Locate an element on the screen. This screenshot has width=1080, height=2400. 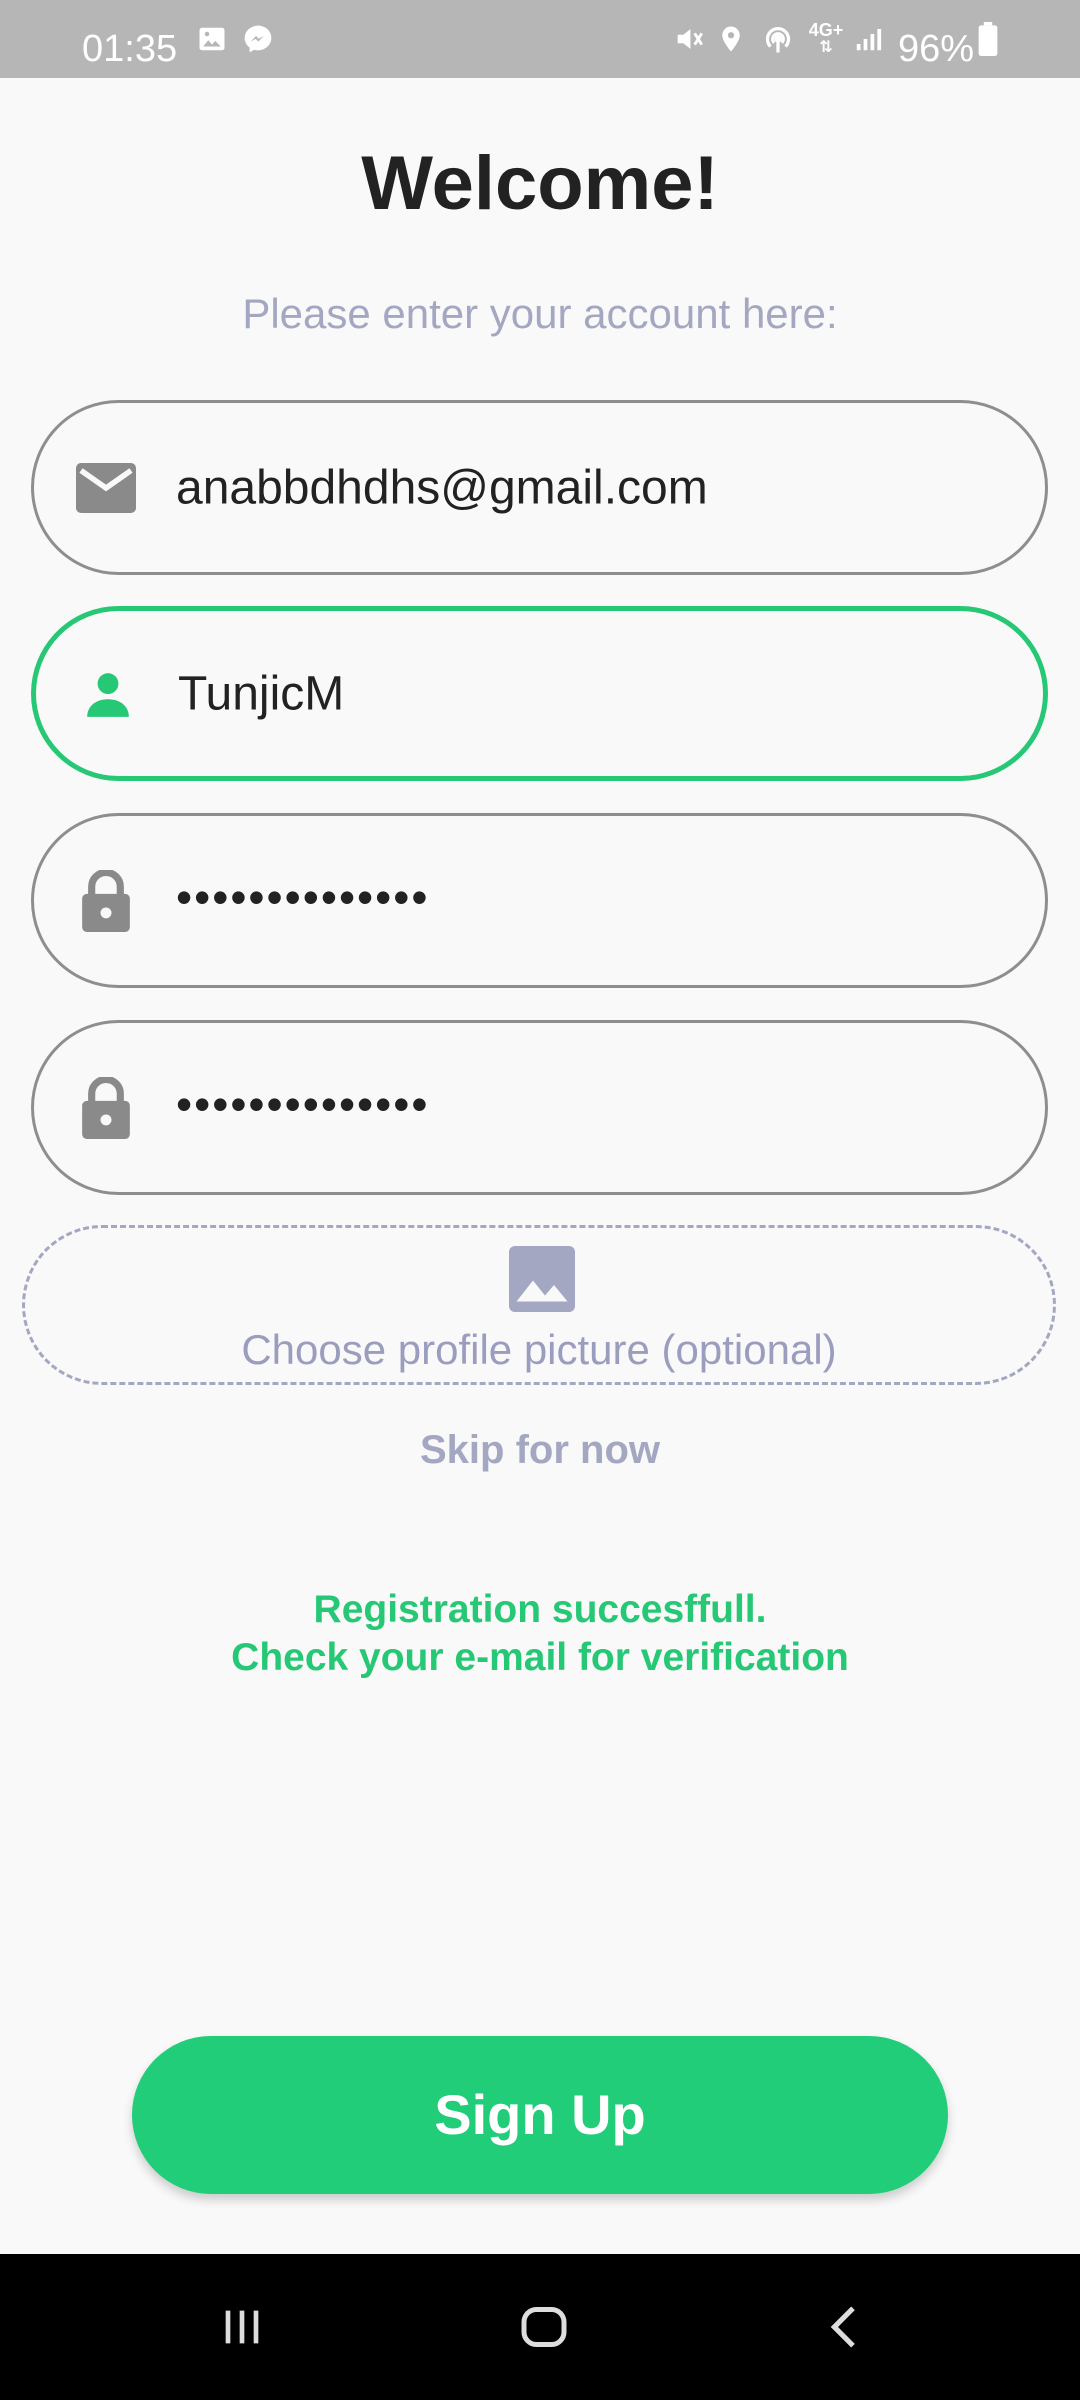
confirm-password-value: •••••••••••••• is located at coordinates (303, 1104).